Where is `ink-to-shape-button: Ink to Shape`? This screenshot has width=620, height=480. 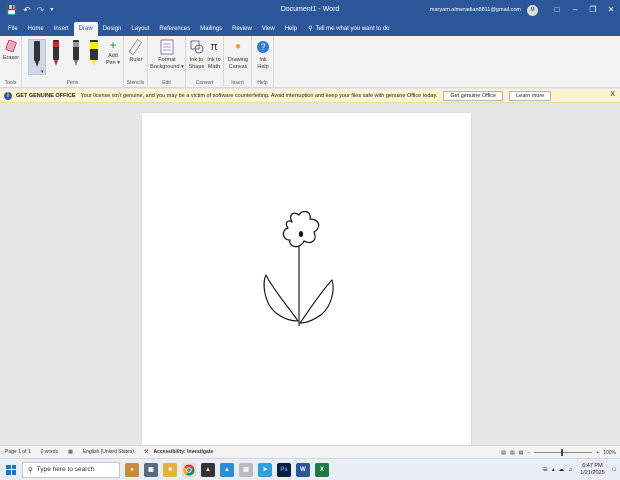 ink-to-shape-button: Ink to Shape is located at coordinates (196, 55).